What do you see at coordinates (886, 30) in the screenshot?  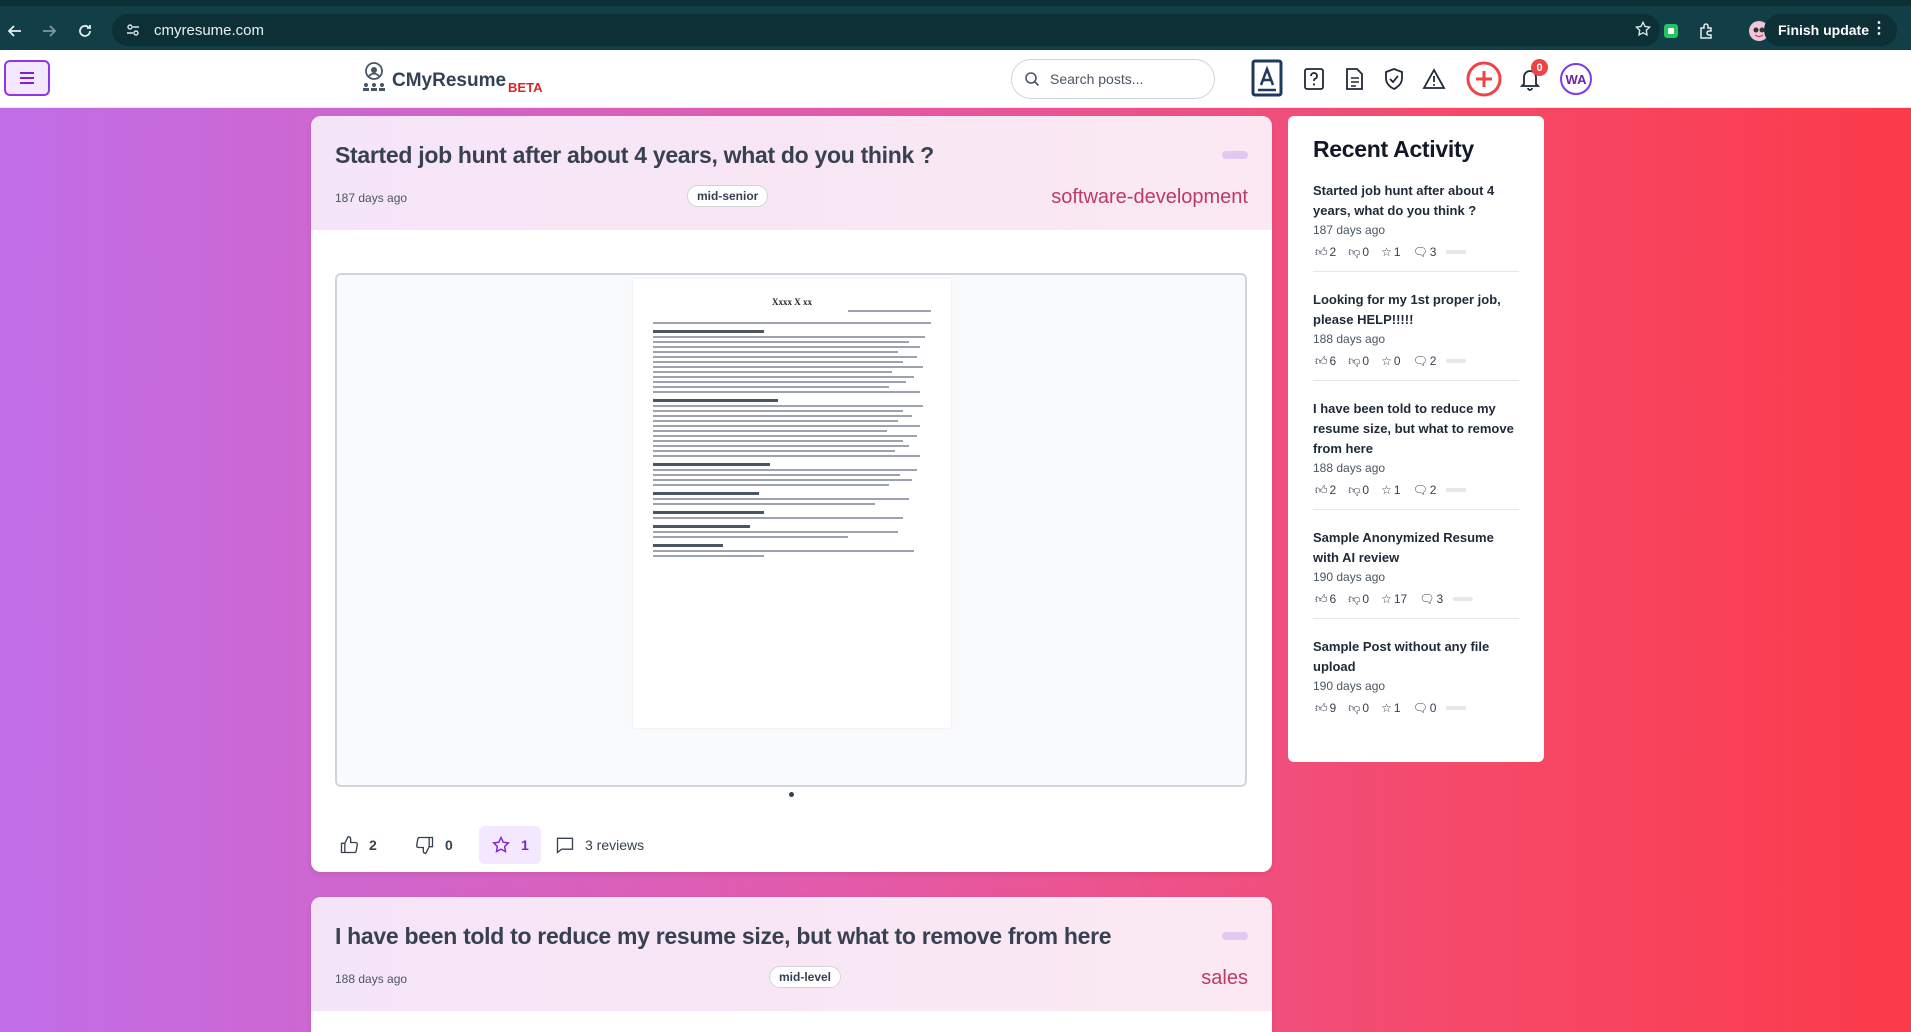 I see `address-bar: cmyresume.com` at bounding box center [886, 30].